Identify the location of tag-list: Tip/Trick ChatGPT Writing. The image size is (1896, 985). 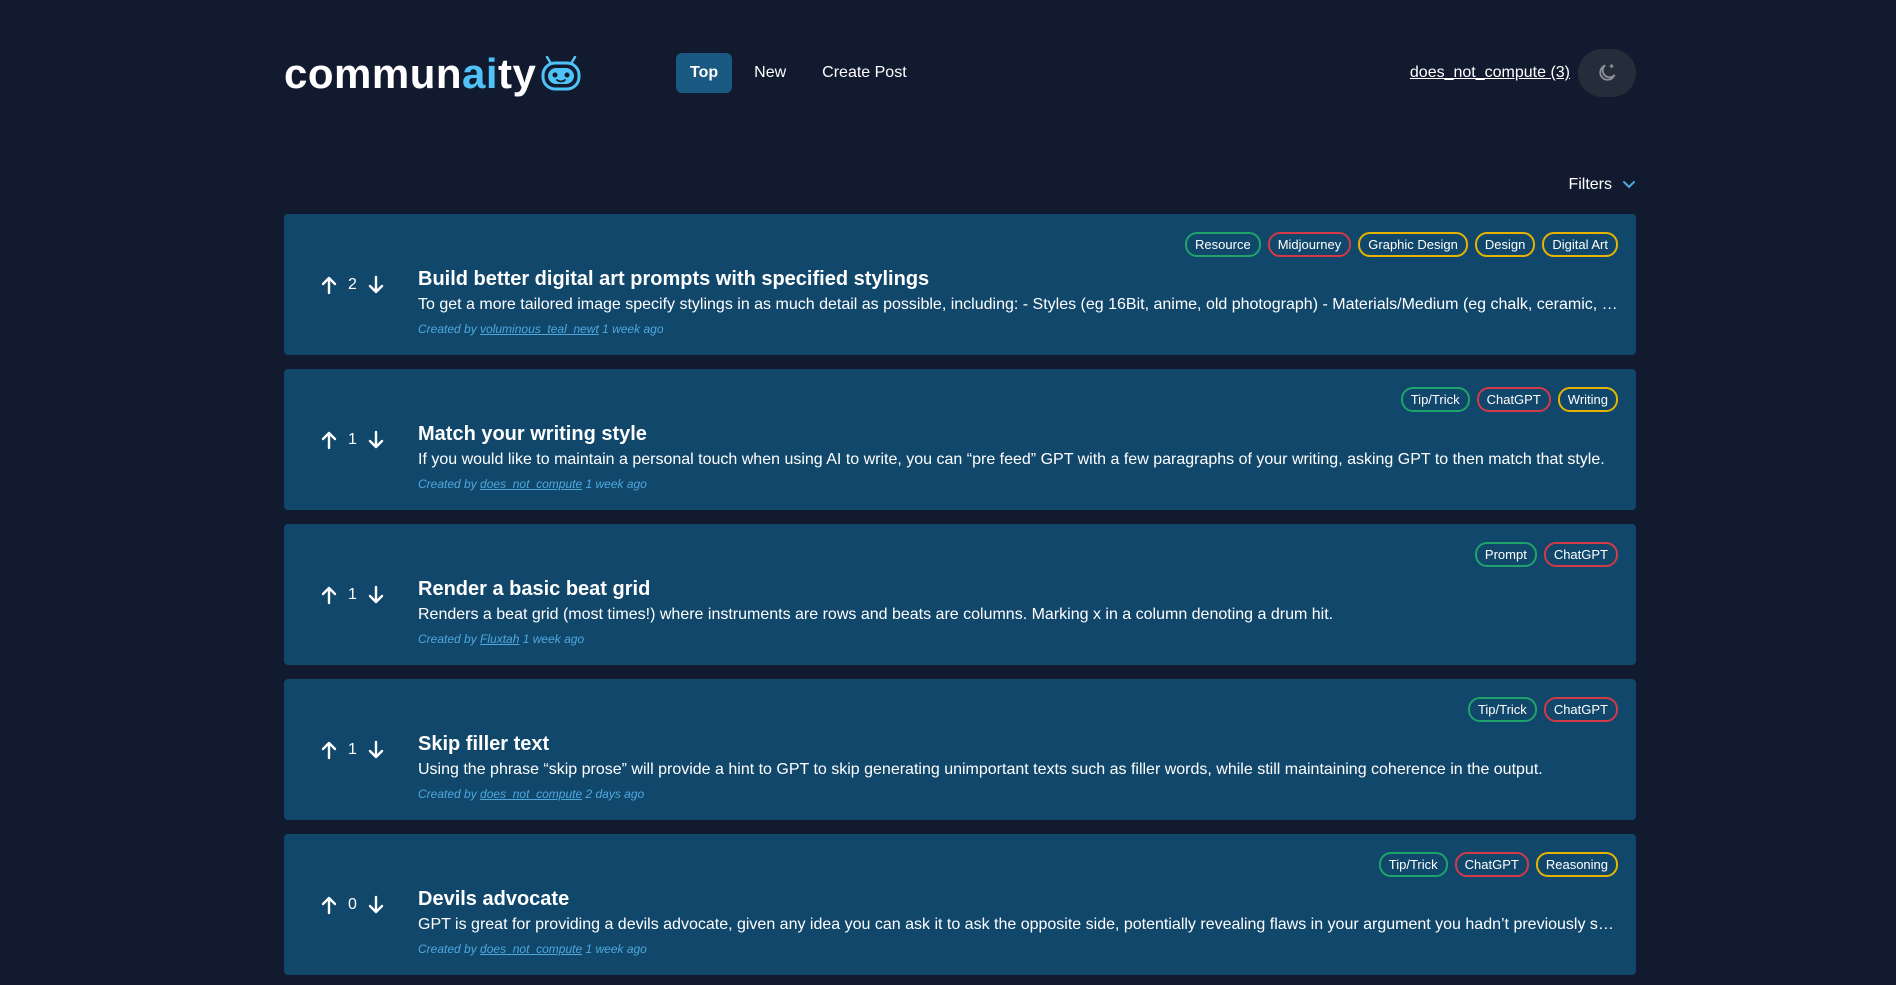
(1506, 399).